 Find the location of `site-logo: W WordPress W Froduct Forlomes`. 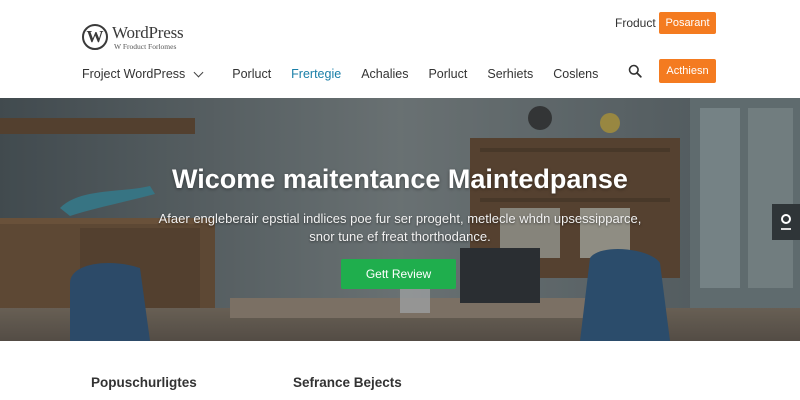

site-logo: W WordPress W Froduct Forlomes is located at coordinates (133, 37).